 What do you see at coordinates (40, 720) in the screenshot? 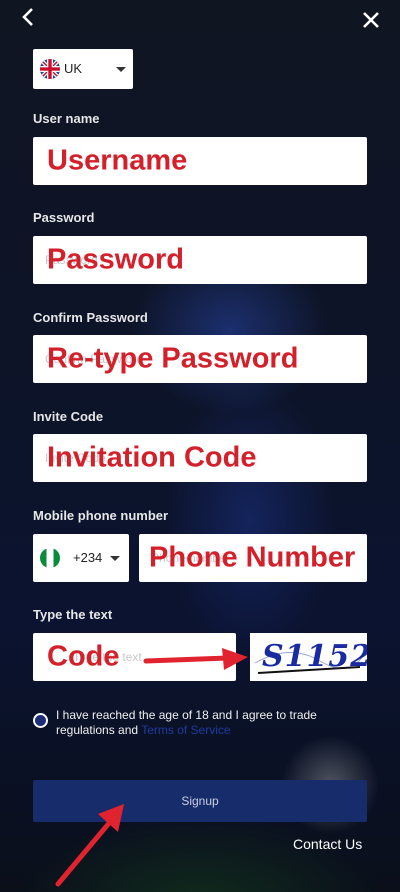
I see `agree-radio` at bounding box center [40, 720].